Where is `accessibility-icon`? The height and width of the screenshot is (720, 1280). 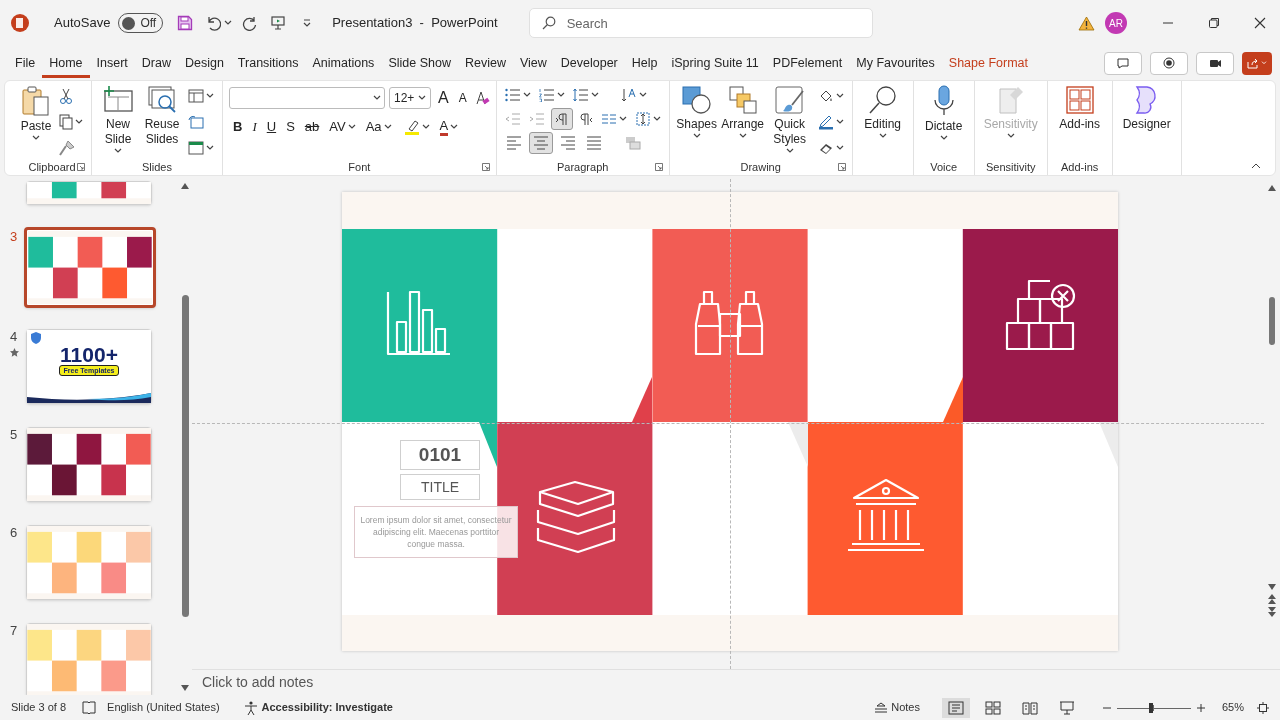 accessibility-icon is located at coordinates (250, 707).